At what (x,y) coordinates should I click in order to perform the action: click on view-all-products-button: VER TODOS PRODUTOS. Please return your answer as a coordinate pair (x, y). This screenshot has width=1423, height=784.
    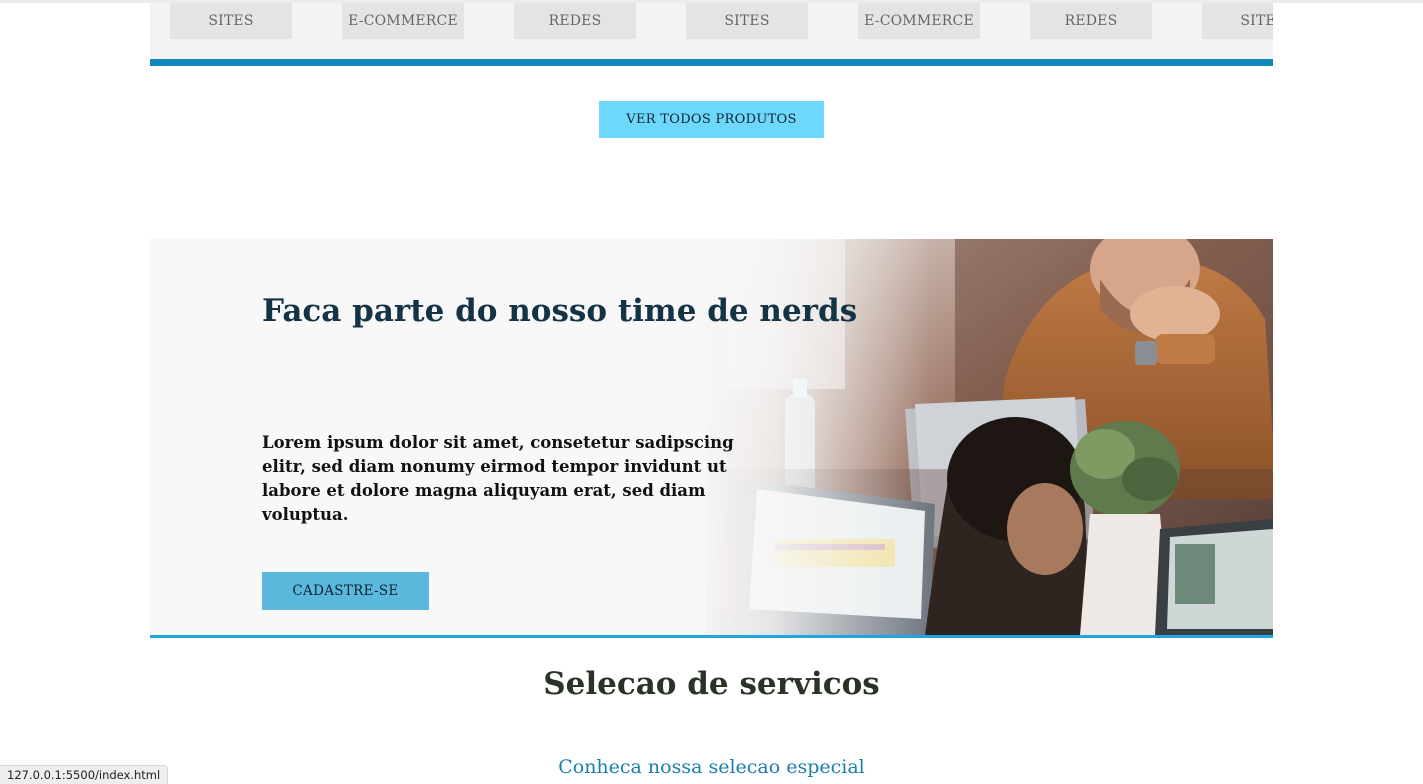
    Looking at the image, I should click on (711, 119).